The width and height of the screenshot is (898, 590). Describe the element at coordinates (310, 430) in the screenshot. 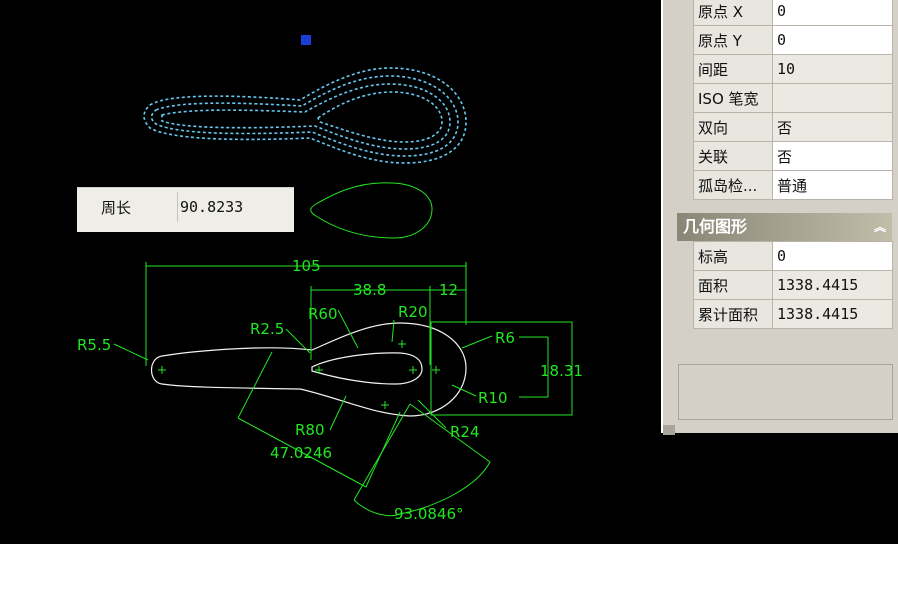

I see `dim-r80: R80` at that location.